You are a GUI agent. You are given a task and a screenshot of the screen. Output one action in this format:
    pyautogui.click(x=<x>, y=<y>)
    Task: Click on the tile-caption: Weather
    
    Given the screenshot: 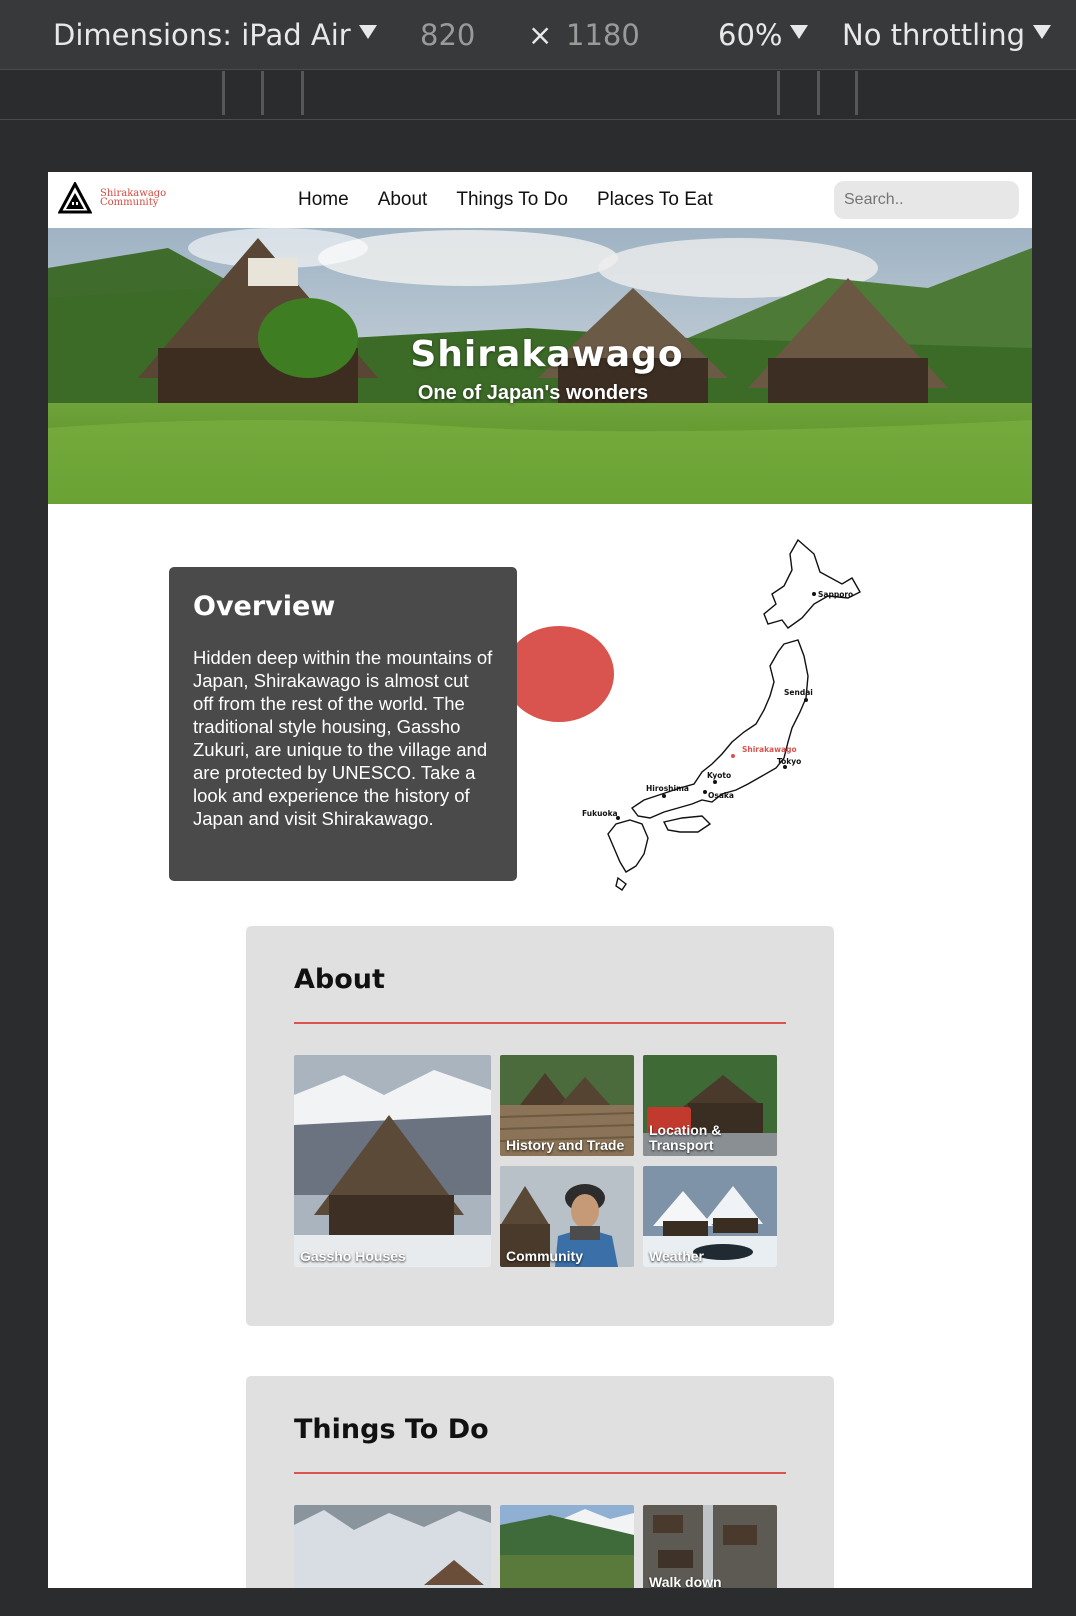 What is the action you would take?
    pyautogui.click(x=676, y=1256)
    